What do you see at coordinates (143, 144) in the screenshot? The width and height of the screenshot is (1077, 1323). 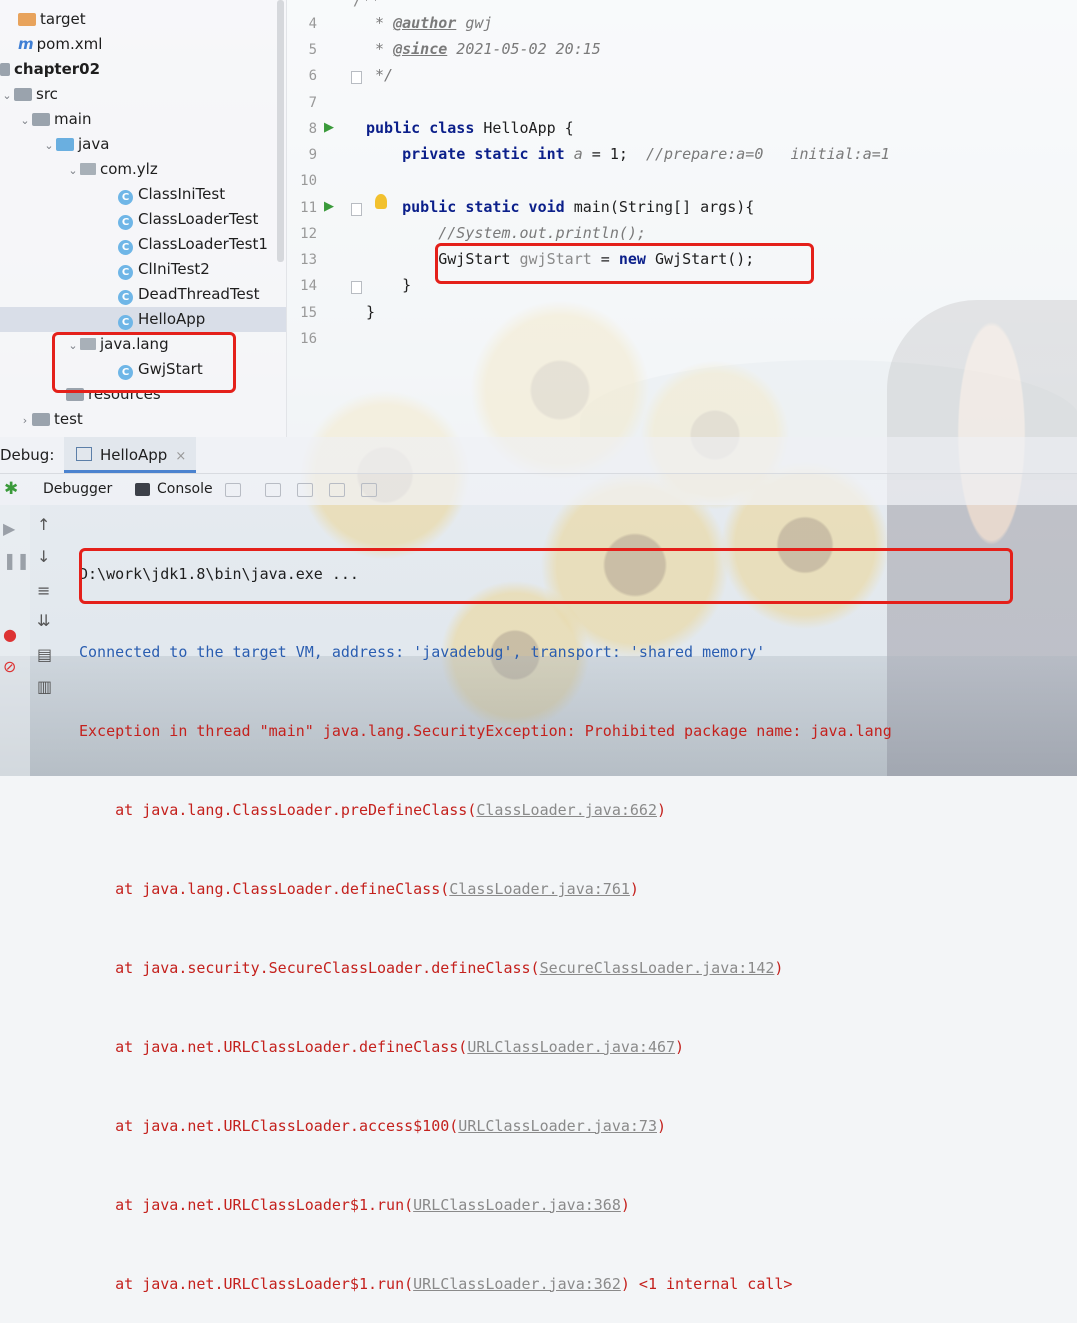 I see `tree-item-java: ⌄ java` at bounding box center [143, 144].